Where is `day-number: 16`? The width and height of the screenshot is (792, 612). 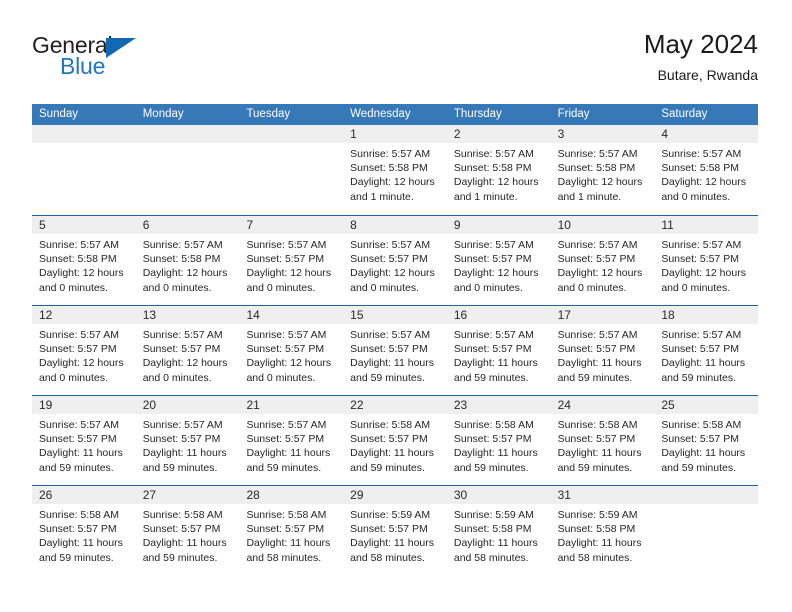
day-number: 16 is located at coordinates (498, 315).